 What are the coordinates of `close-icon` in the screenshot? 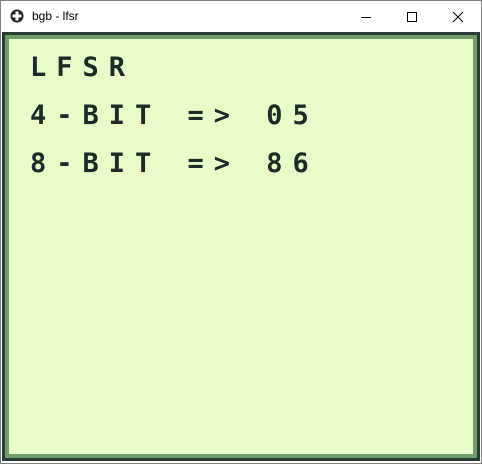 It's located at (458, 16).